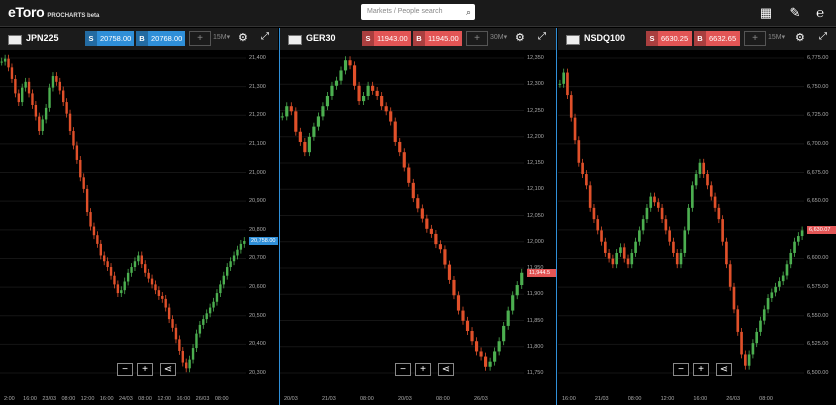 The width and height of the screenshot is (836, 405). I want to click on x-axis: 20/03 21/03 08:00 20/03 08:00 26/03, so click(402, 399).